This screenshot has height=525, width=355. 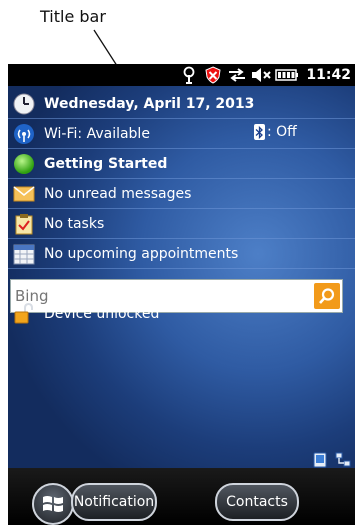 What do you see at coordinates (257, 502) in the screenshot?
I see `contacts-softkey: Contacts` at bounding box center [257, 502].